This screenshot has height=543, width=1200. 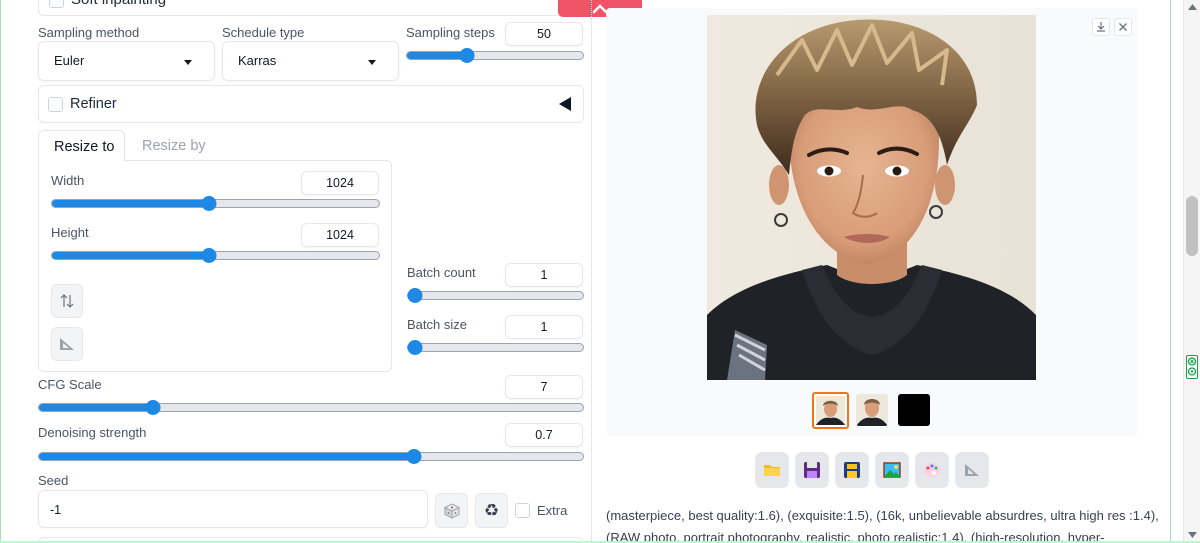 I want to click on width-slider, so click(x=215, y=203).